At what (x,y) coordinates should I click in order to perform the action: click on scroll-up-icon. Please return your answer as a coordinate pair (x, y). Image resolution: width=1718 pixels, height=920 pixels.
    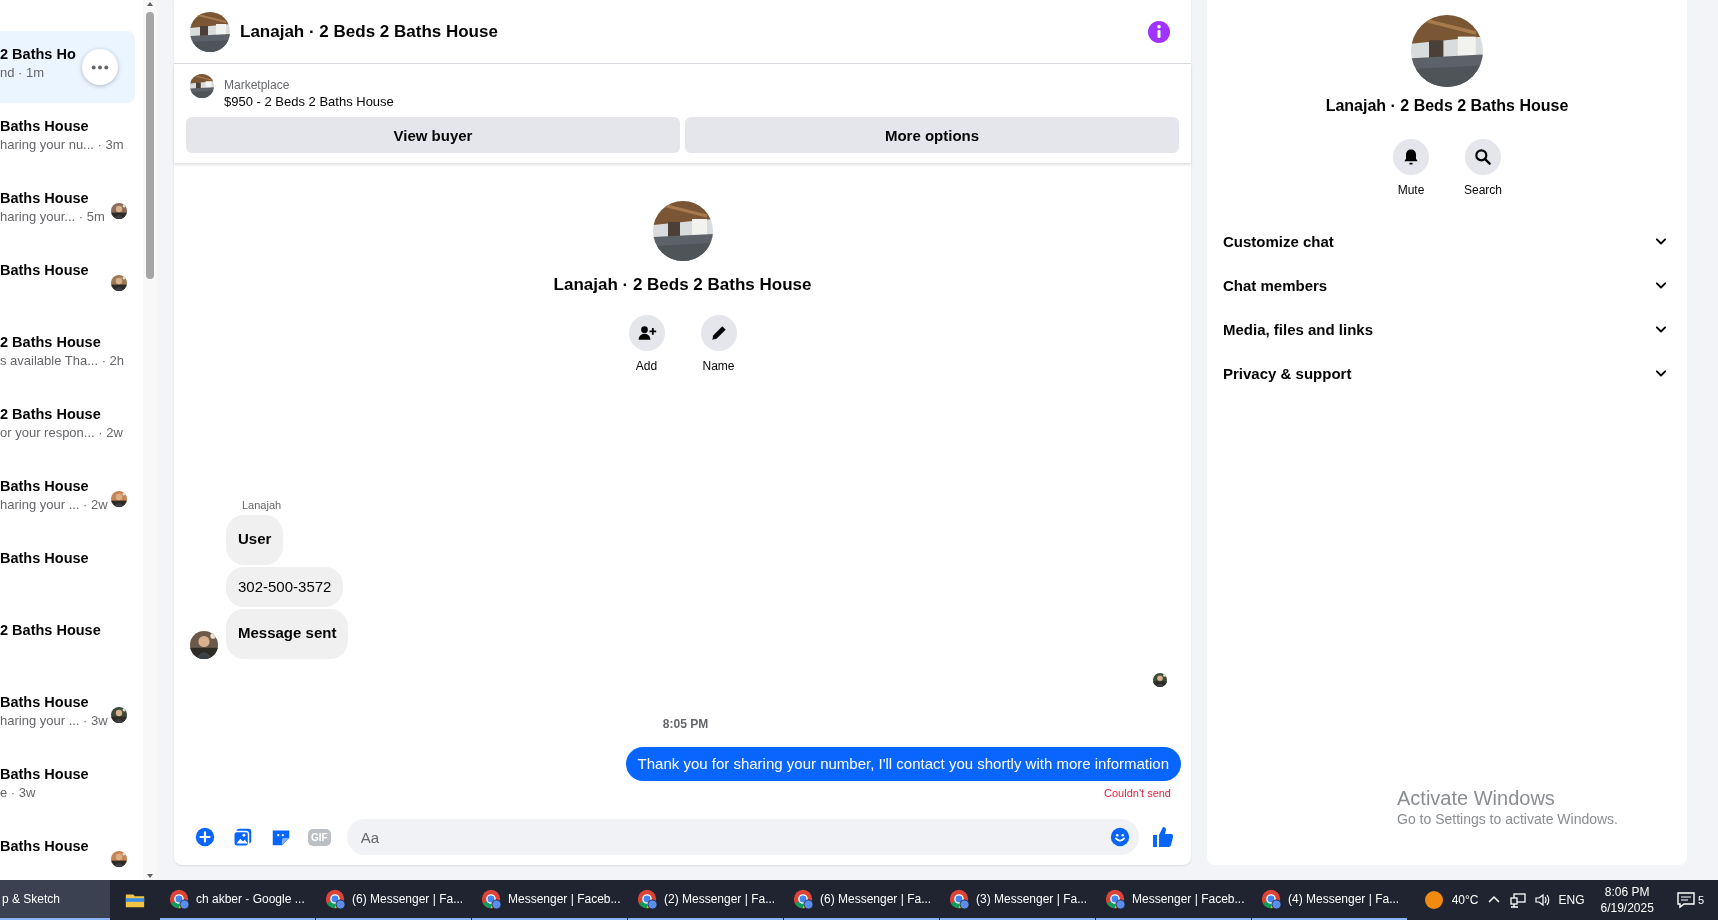
    Looking at the image, I should click on (150, 4).